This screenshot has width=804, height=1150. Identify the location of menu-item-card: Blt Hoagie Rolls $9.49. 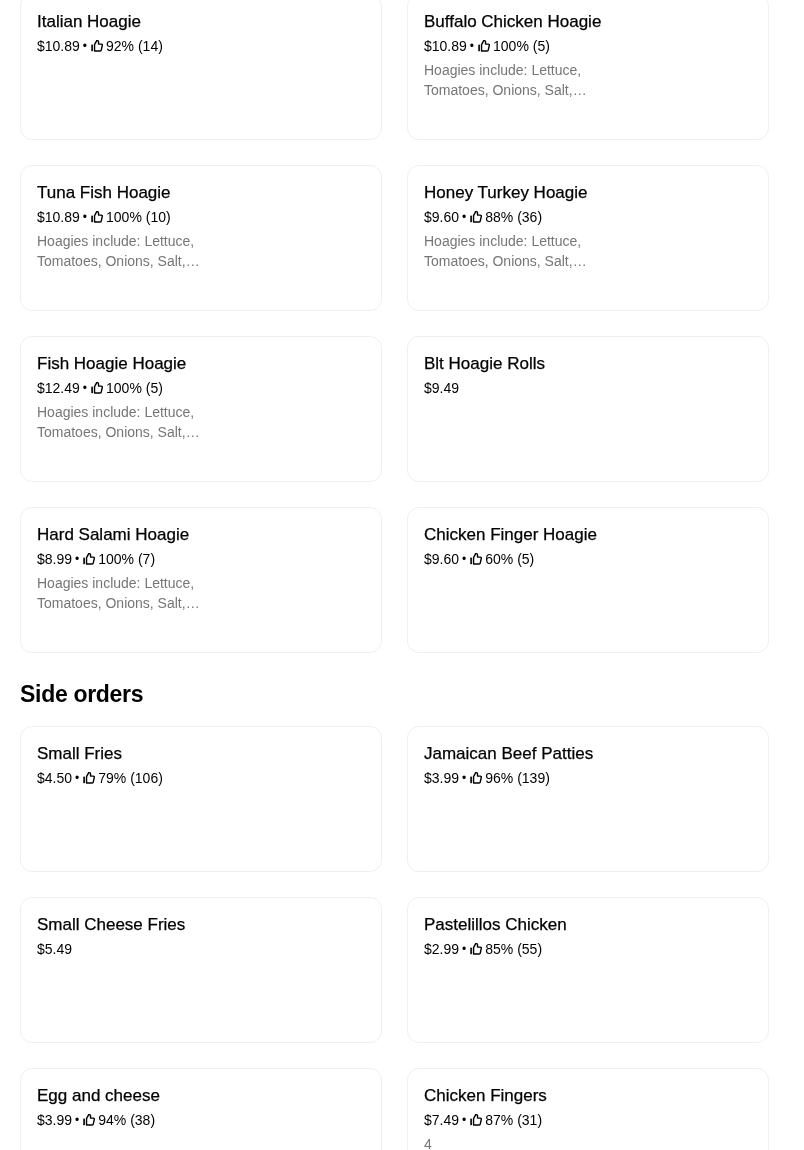
(588, 409).